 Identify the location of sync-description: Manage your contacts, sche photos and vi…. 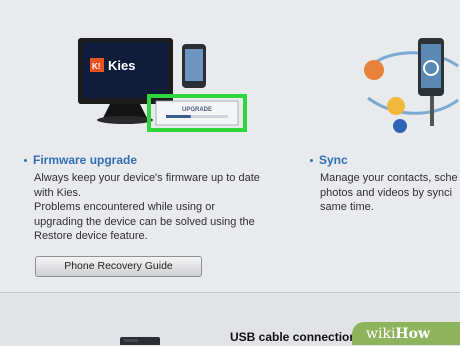
(389, 192).